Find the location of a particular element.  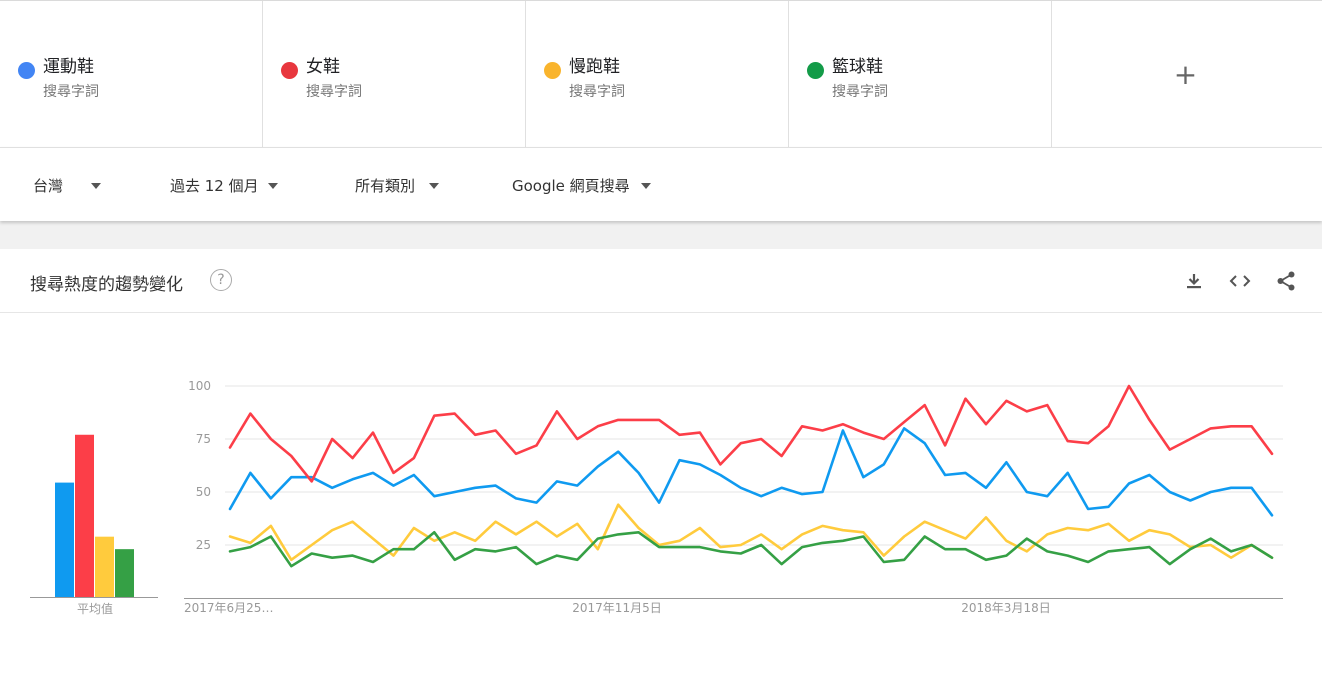

category-dropdown: 所有類別 is located at coordinates (397, 185).